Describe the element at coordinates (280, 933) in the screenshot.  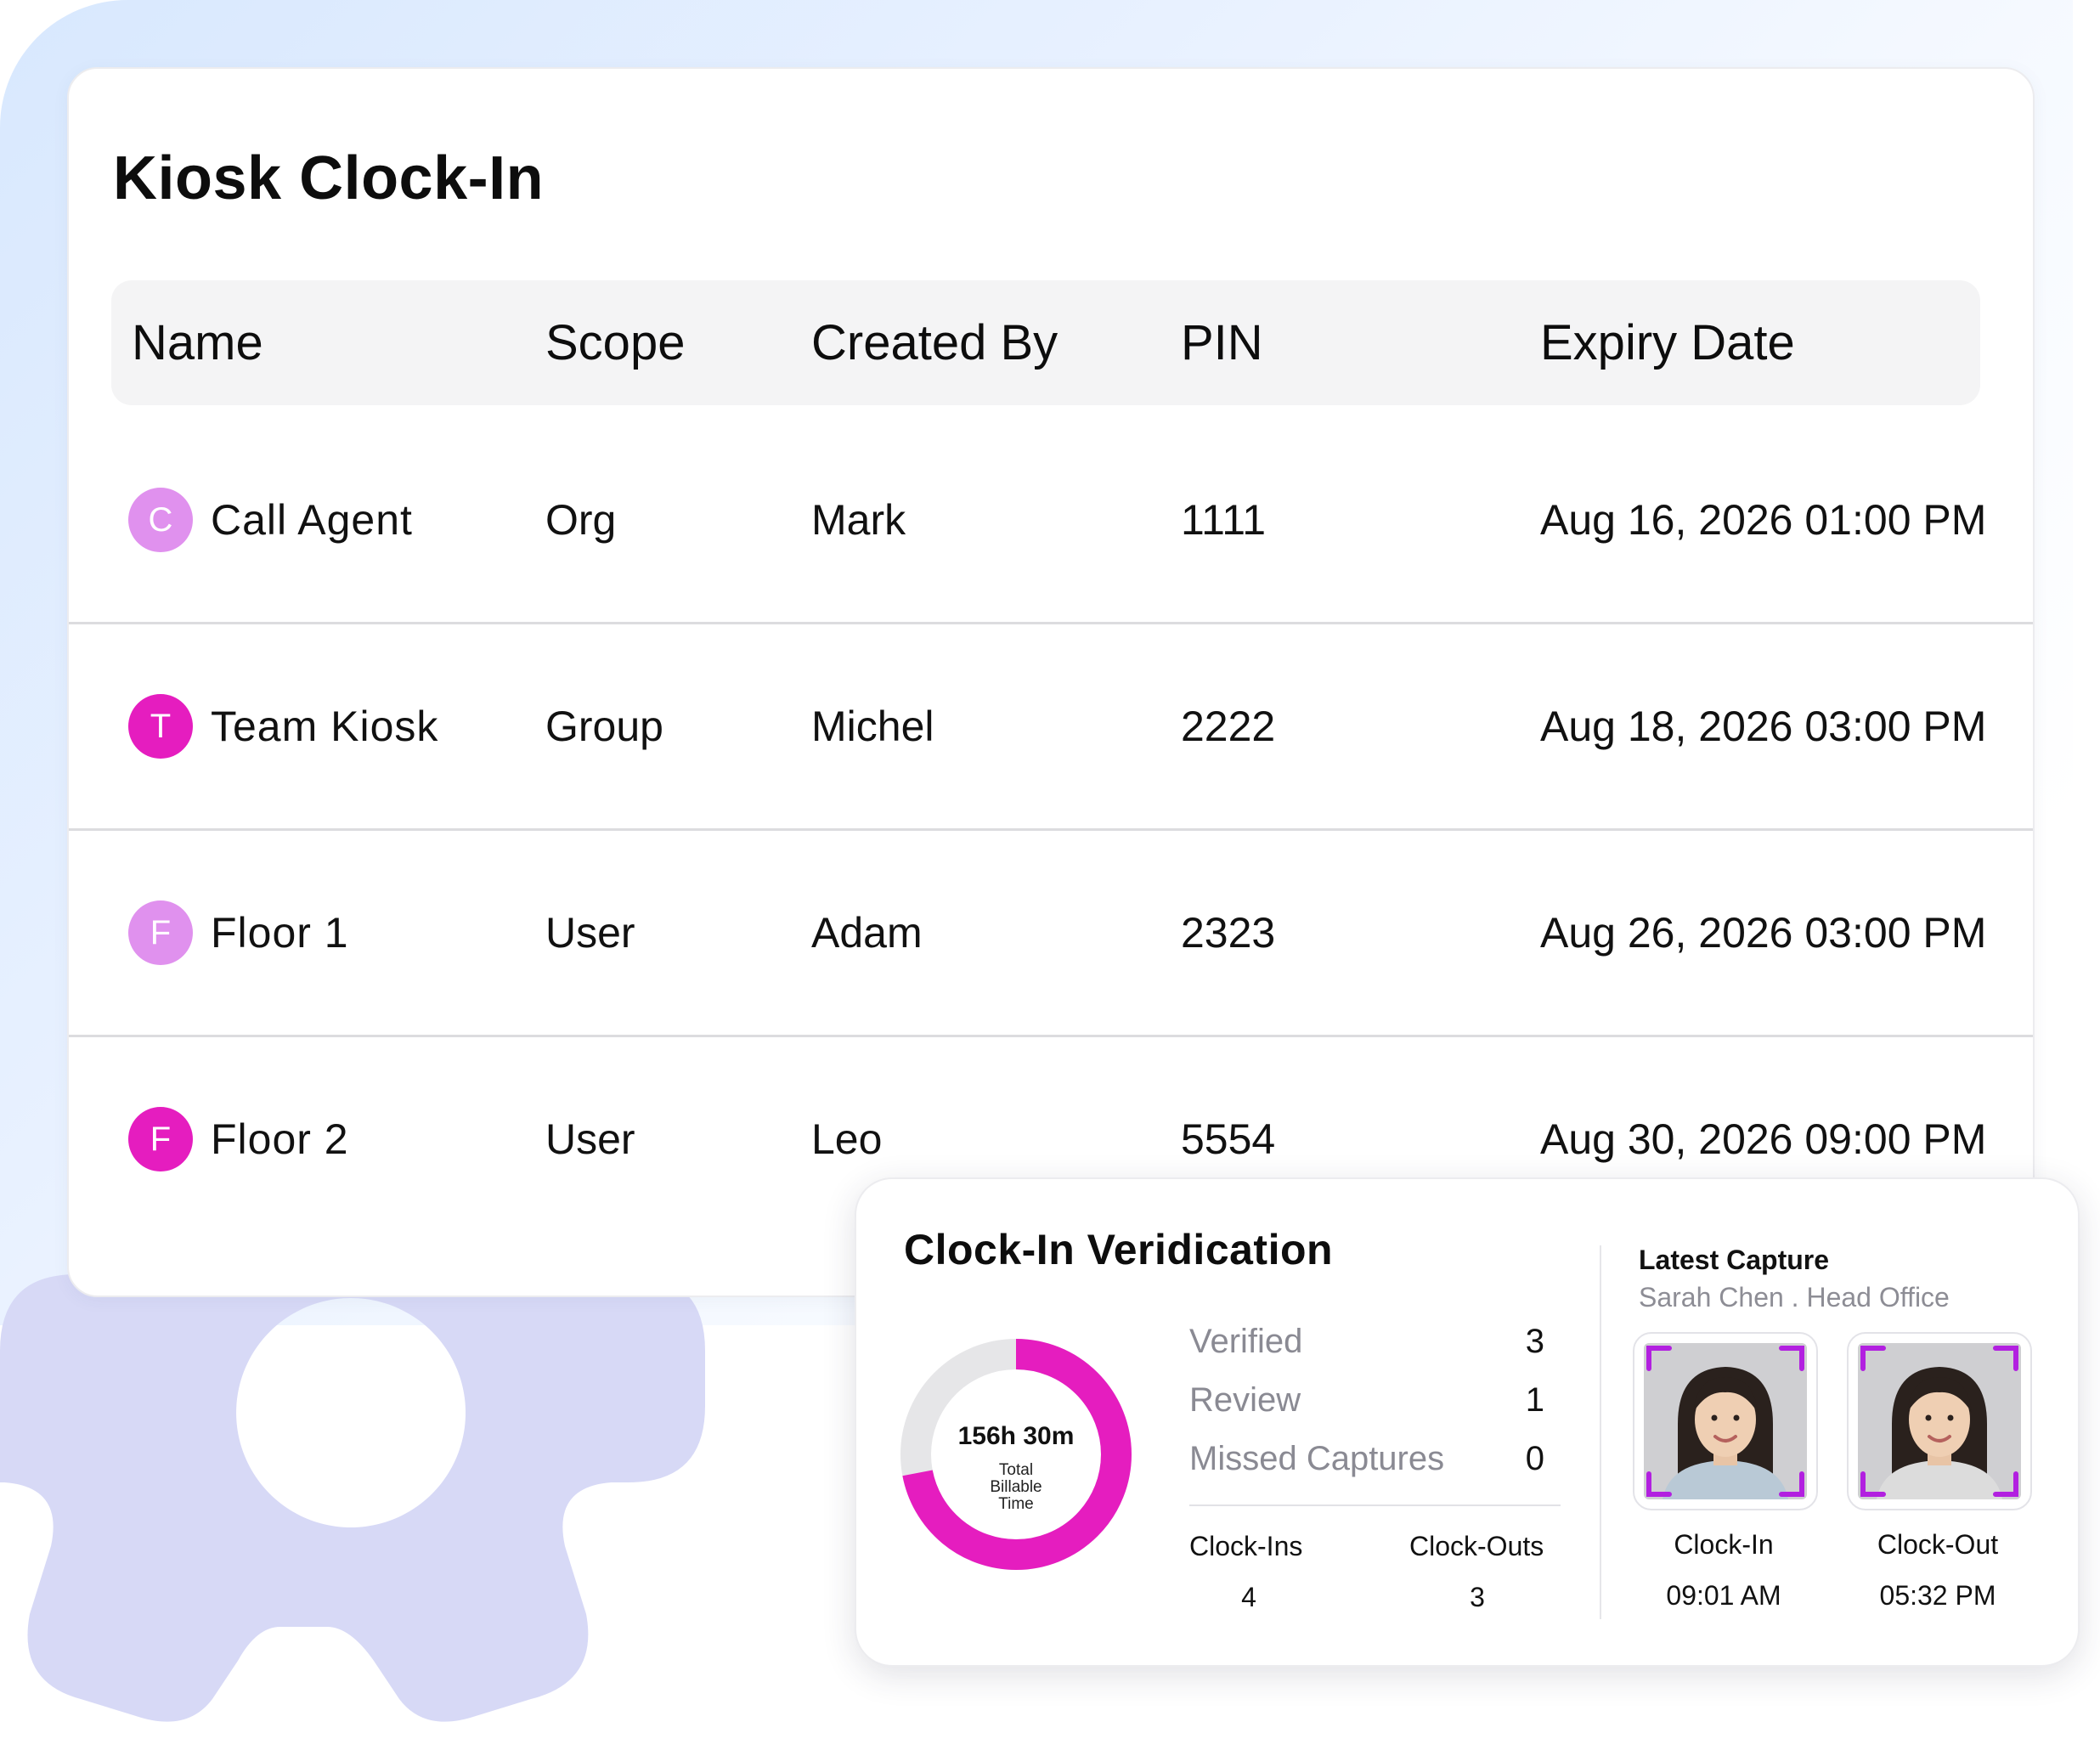
I see `kiosk-name: Floor 1` at that location.